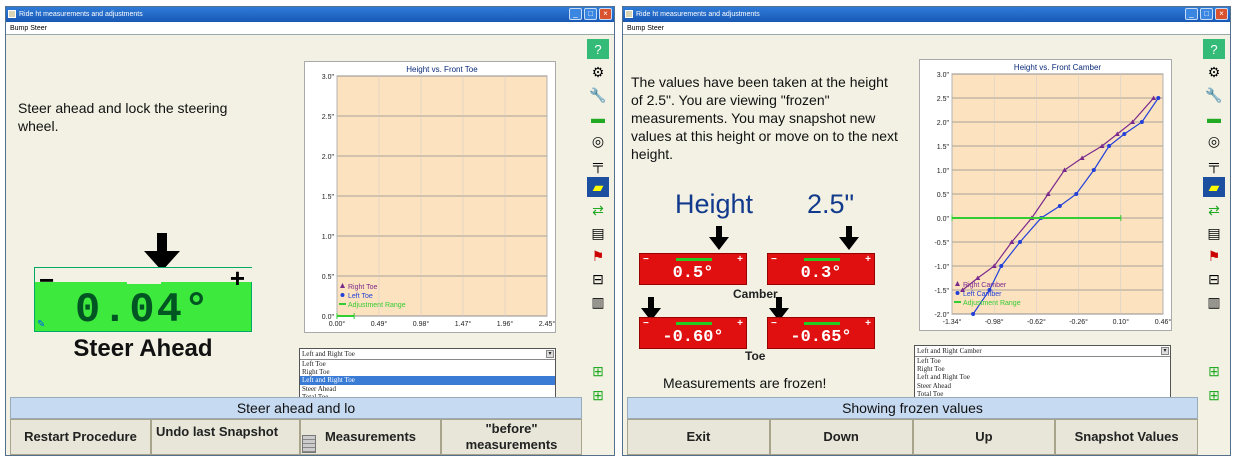 The height and width of the screenshot is (462, 1237). I want to click on restart-procedure-button: Restart Procedure, so click(80, 437).